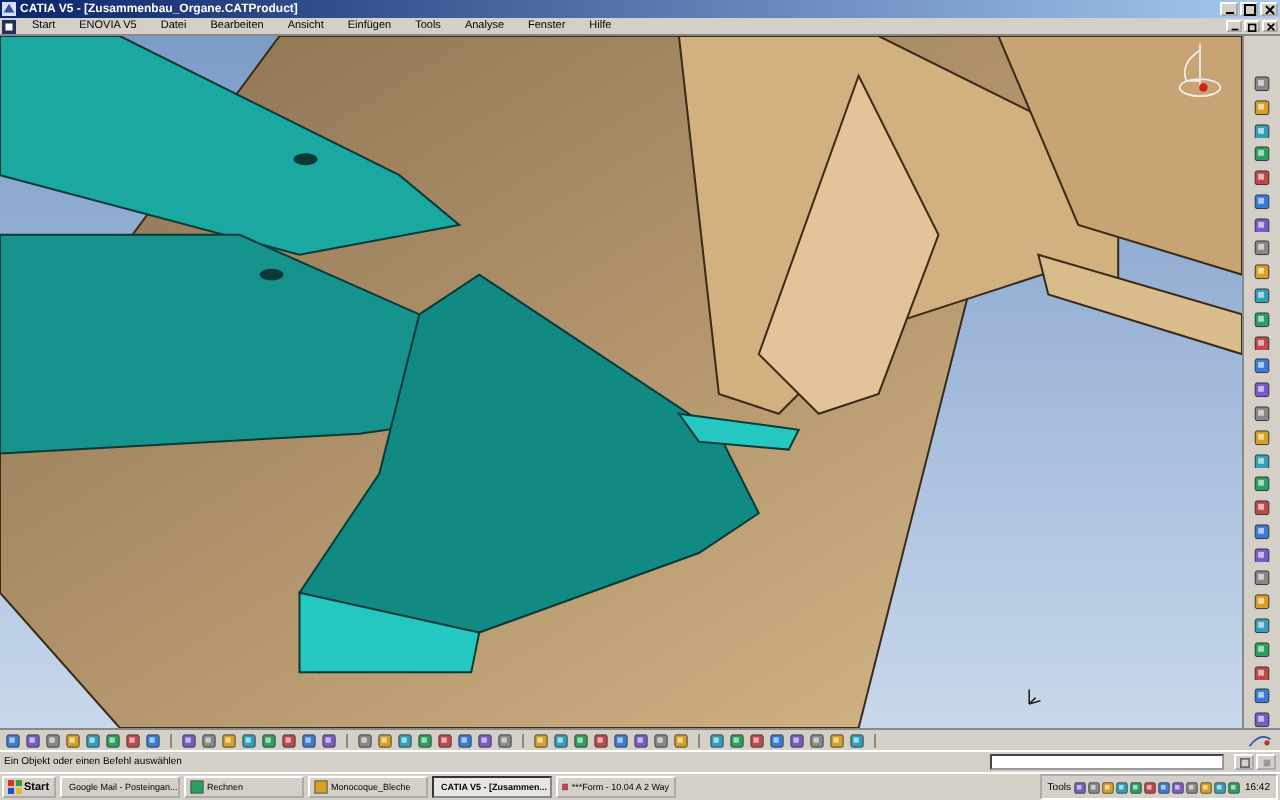  Describe the element at coordinates (1034, 696) in the screenshot. I see `axis-icon` at that location.